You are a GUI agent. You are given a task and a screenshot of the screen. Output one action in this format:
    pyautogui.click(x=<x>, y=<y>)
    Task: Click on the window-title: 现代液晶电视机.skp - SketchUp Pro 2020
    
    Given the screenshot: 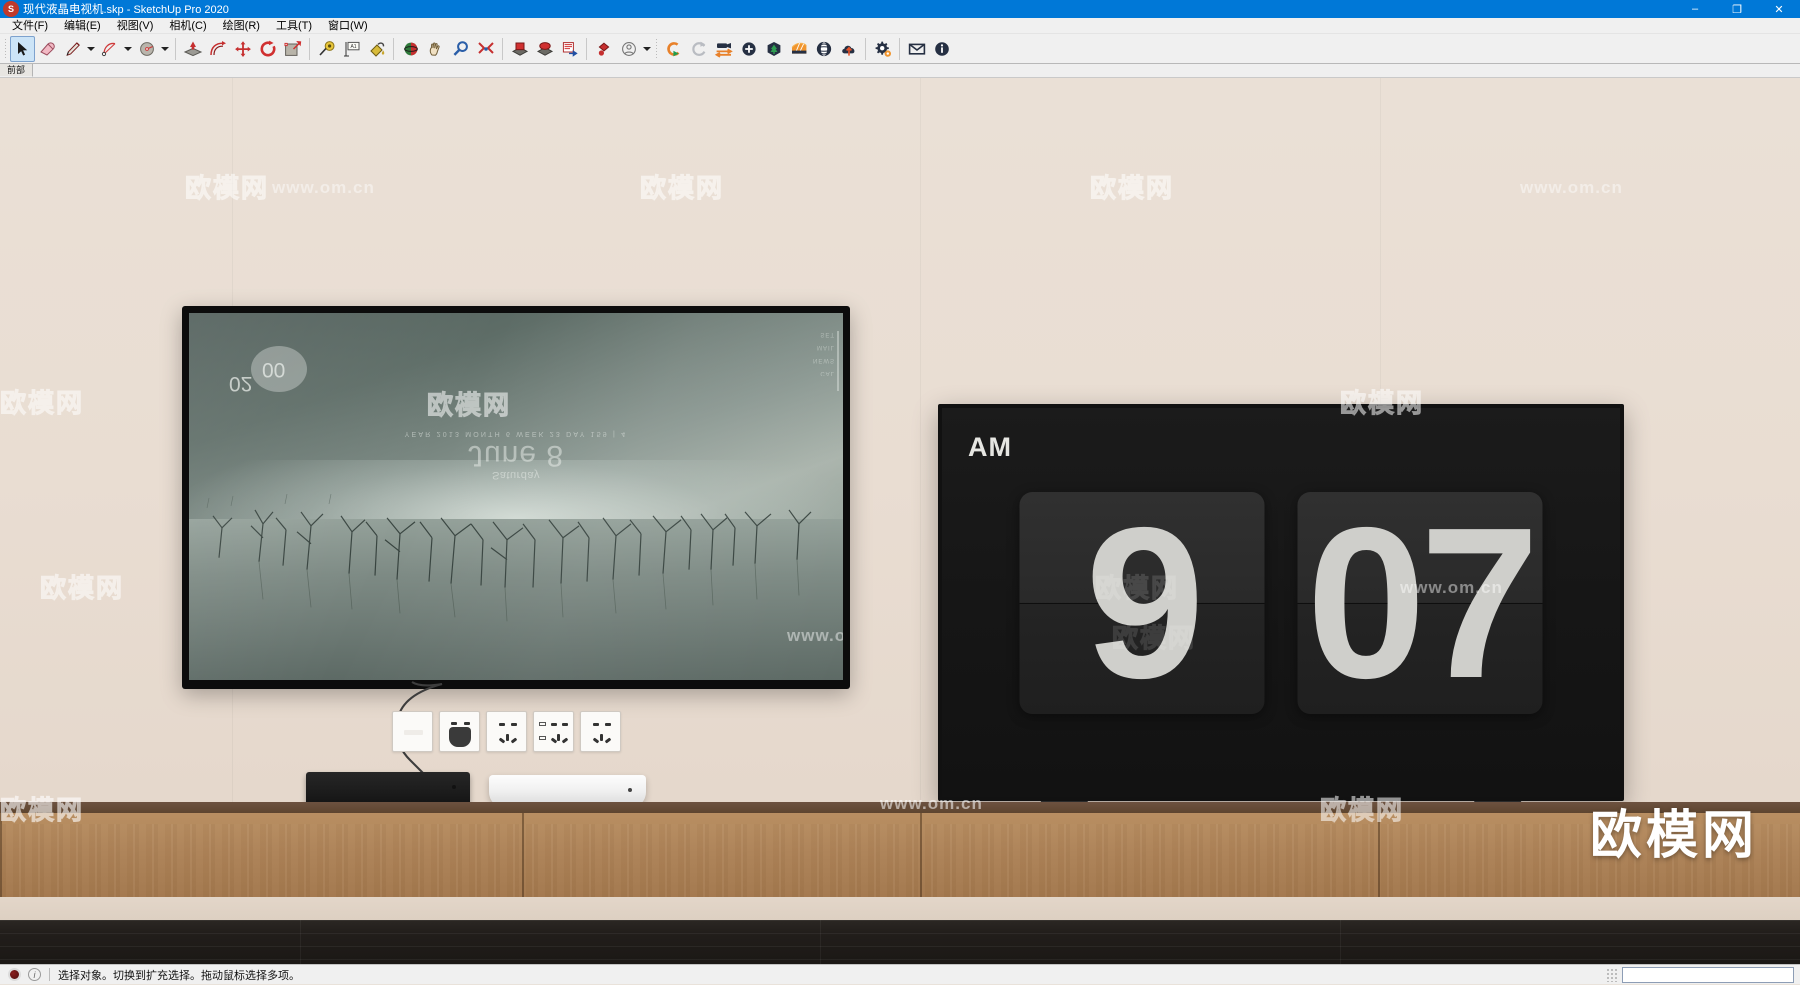 What is the action you would take?
    pyautogui.click(x=126, y=9)
    